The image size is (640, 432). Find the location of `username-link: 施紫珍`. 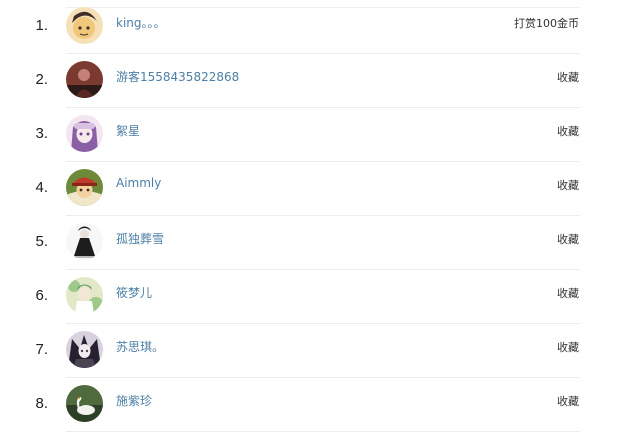

username-link: 施紫珍 is located at coordinates (134, 400).